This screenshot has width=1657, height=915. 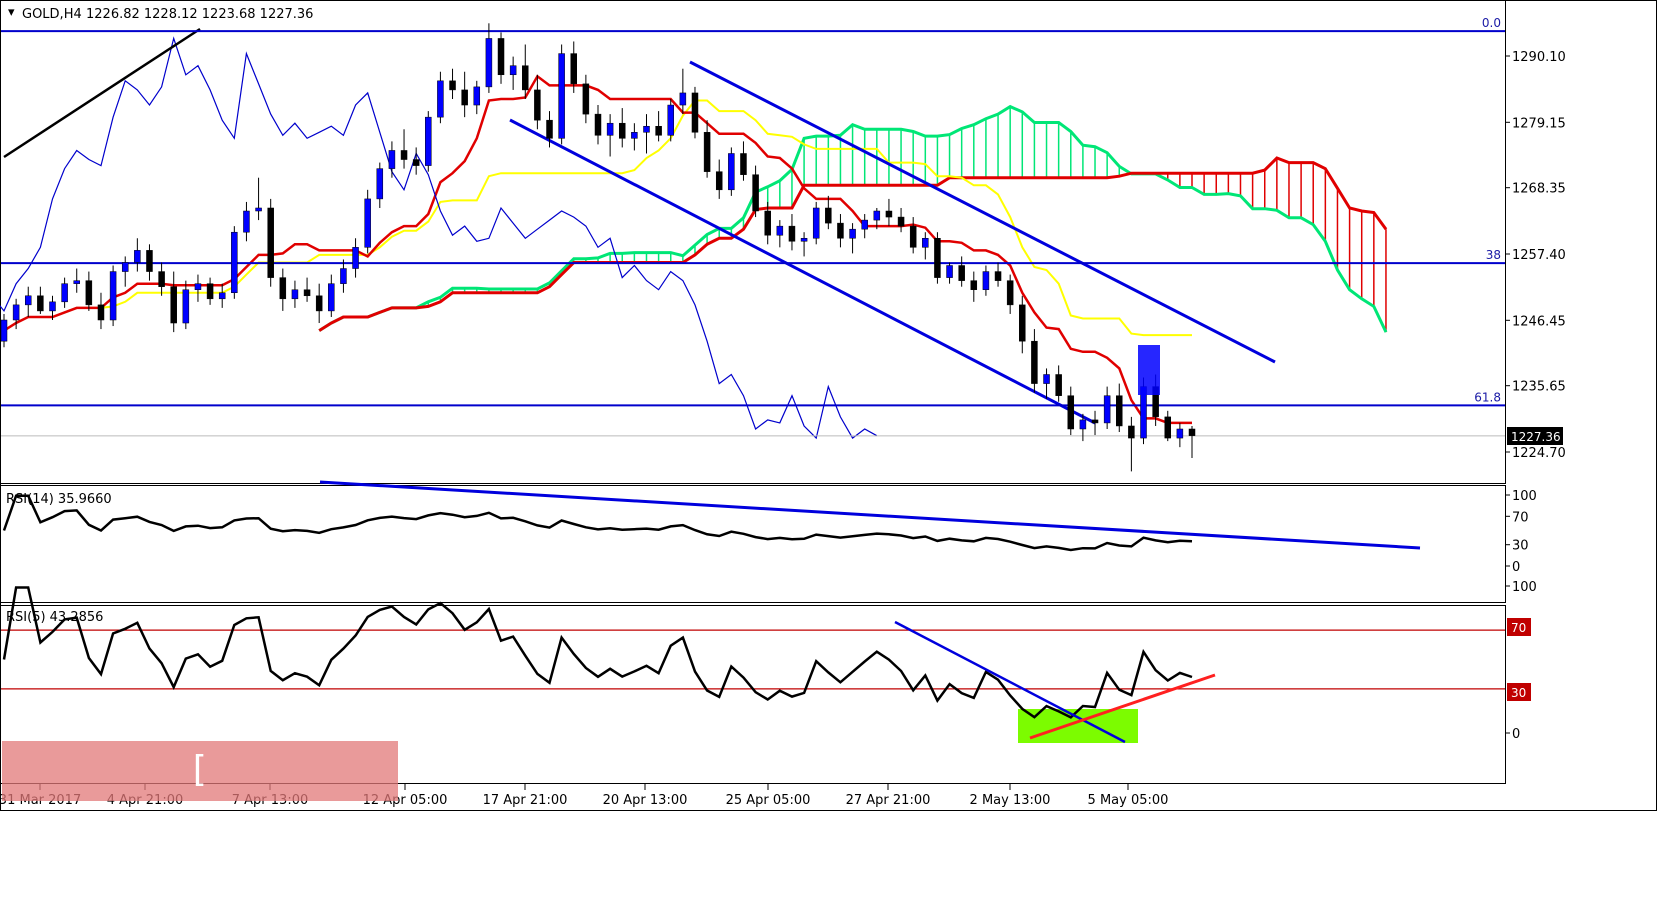 What do you see at coordinates (1149, 370) in the screenshot?
I see `highlight-box` at bounding box center [1149, 370].